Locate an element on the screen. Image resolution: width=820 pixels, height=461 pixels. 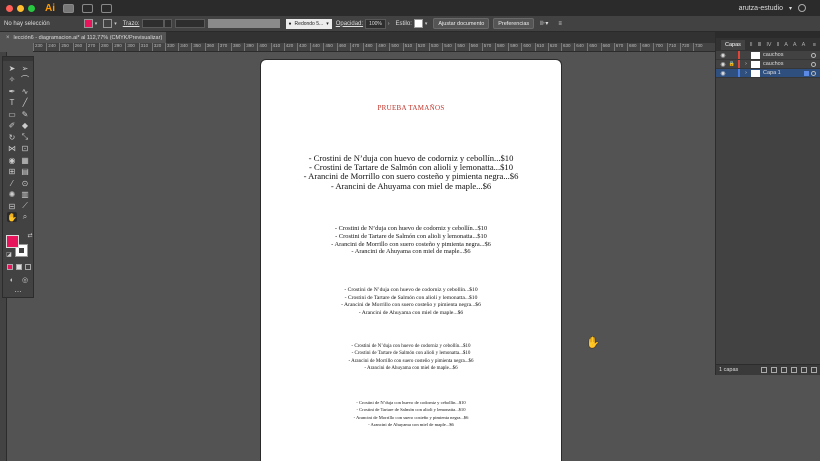
draw-normal-icon: ◐ is located at coordinates (12, 280).